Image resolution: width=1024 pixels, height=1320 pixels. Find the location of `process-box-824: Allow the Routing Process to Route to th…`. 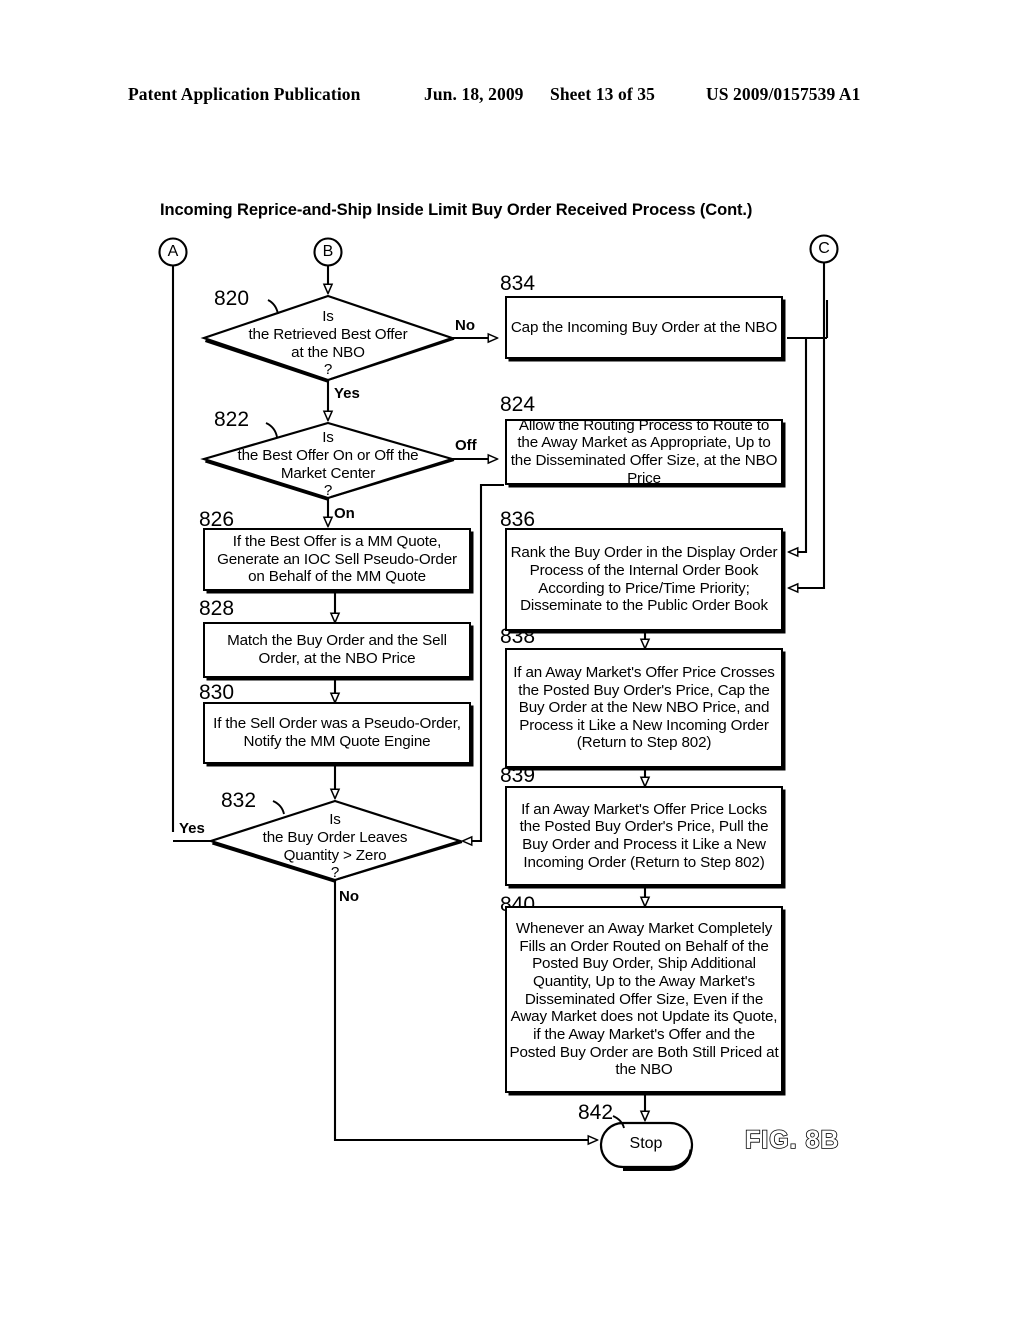

process-box-824: Allow the Routing Process to Route to th… is located at coordinates (644, 451).